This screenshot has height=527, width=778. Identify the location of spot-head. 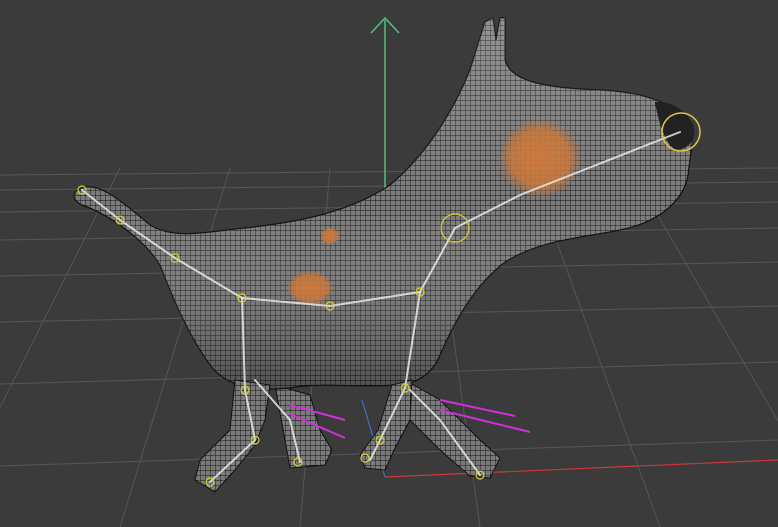
(540, 158).